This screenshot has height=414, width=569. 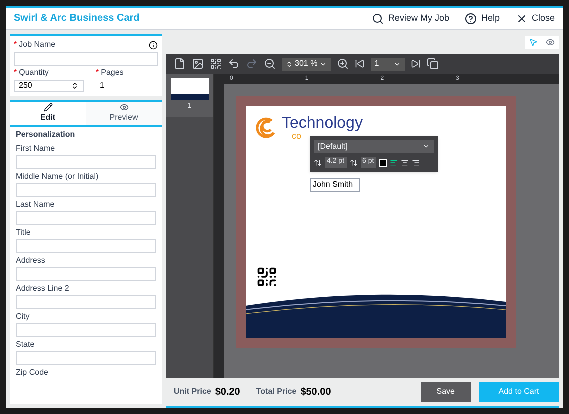 I want to click on close-icon, so click(x=522, y=18).